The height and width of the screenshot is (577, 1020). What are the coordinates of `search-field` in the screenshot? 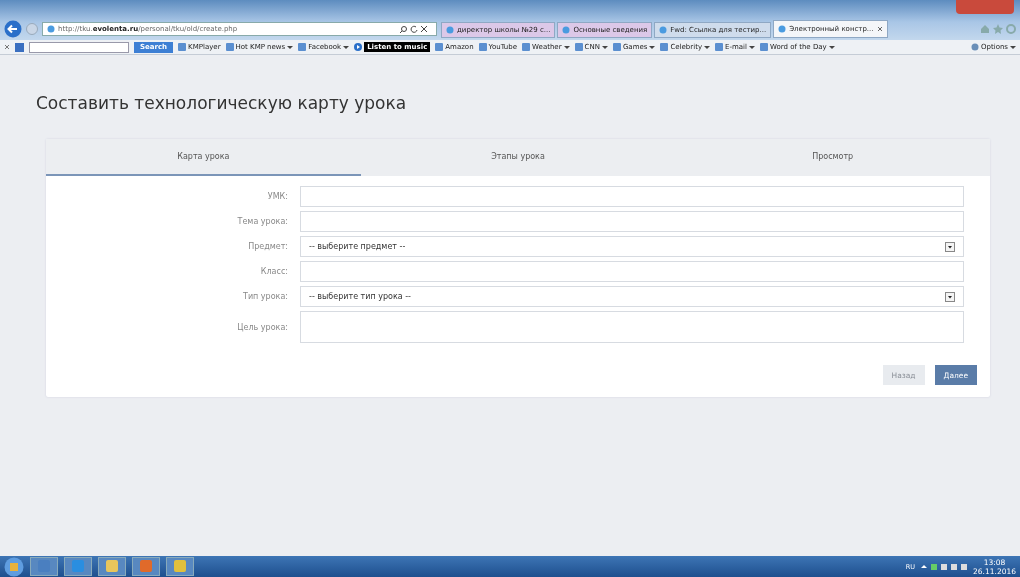 It's located at (79, 47).